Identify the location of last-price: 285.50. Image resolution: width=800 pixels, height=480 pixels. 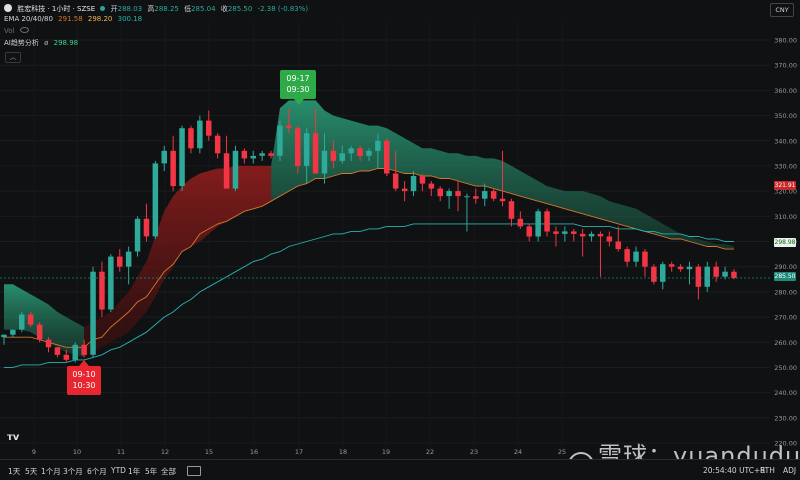
(785, 276).